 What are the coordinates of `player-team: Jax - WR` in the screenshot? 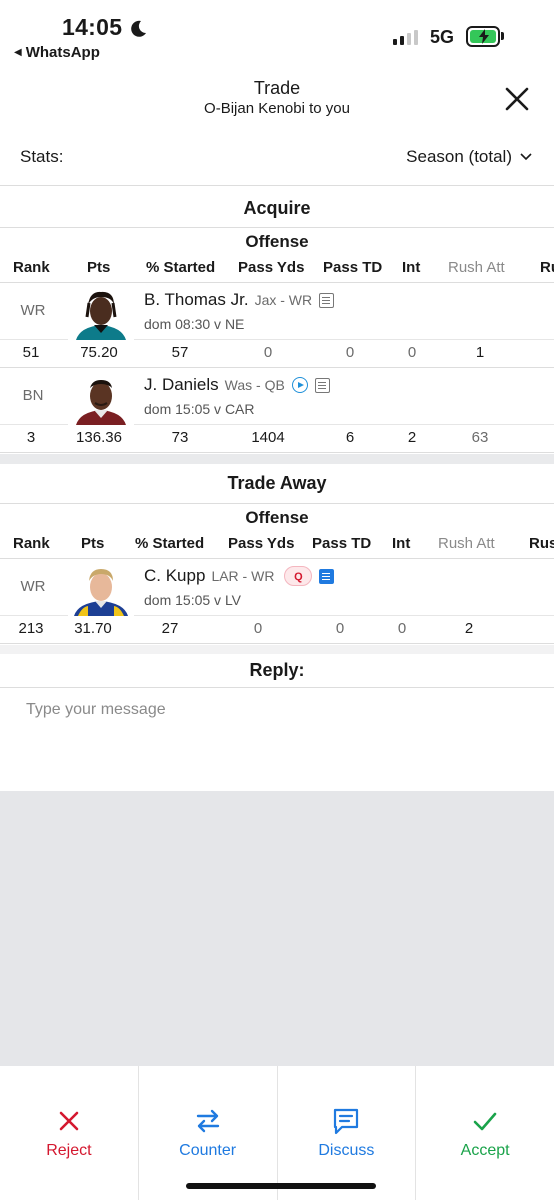 It's located at (283, 300).